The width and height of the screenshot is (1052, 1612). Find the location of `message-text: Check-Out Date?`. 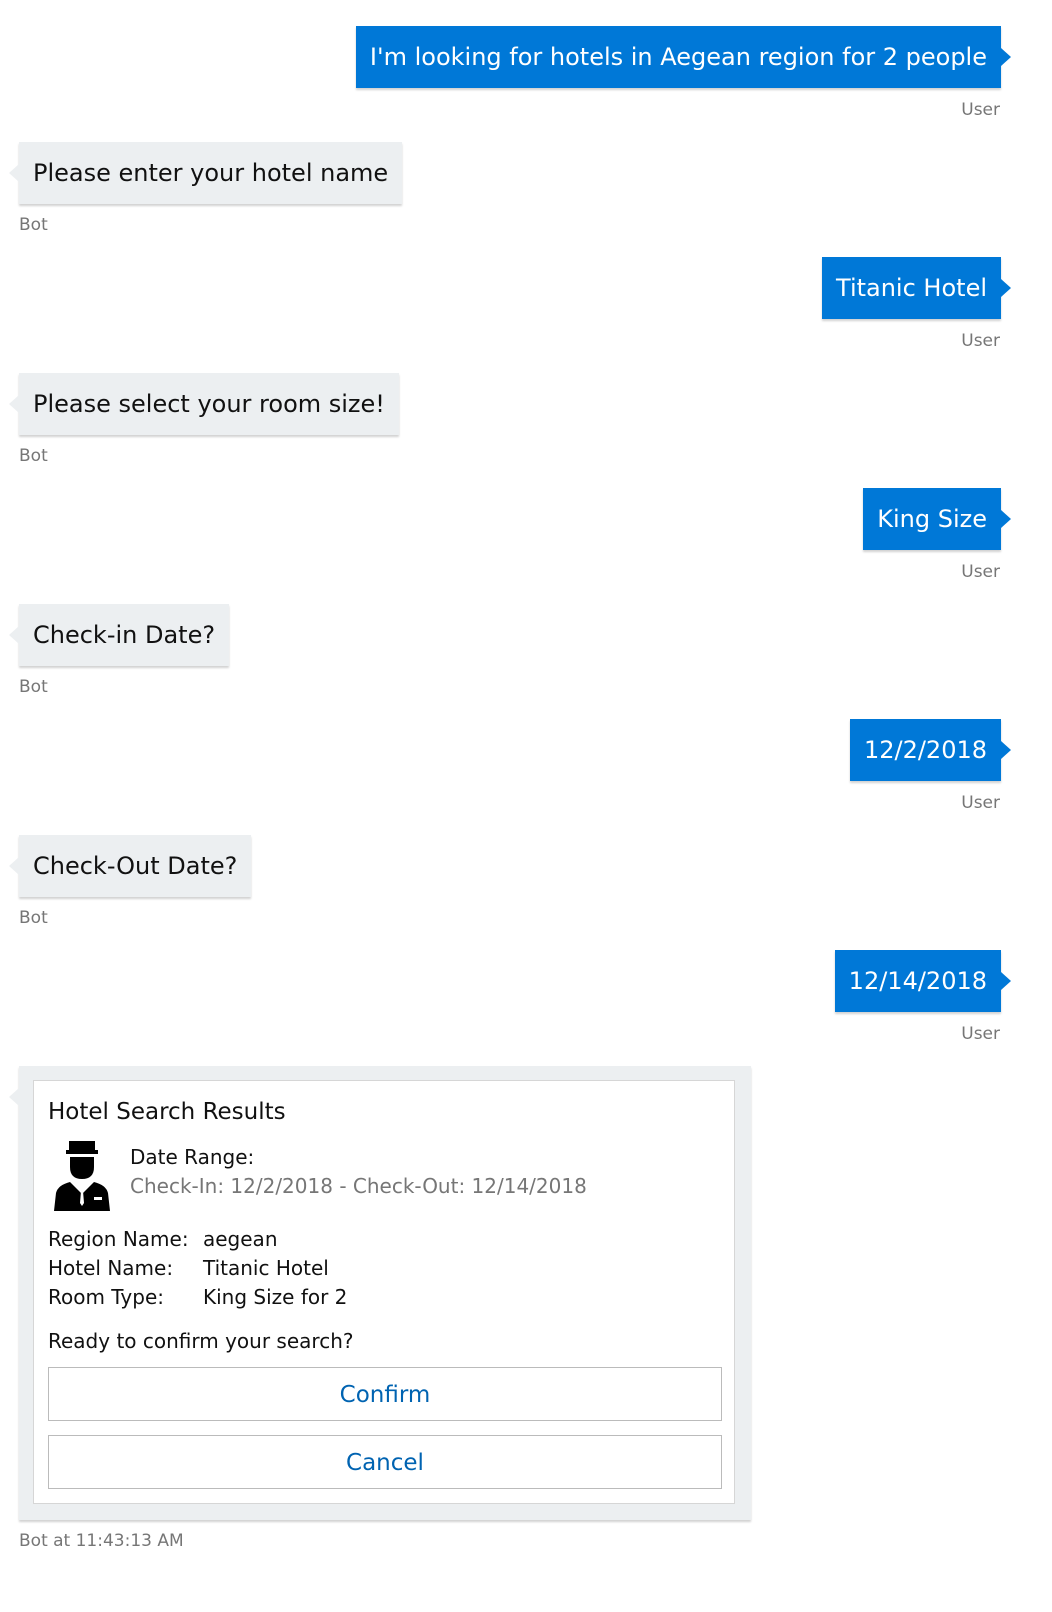

message-text: Check-Out Date? is located at coordinates (135, 866).